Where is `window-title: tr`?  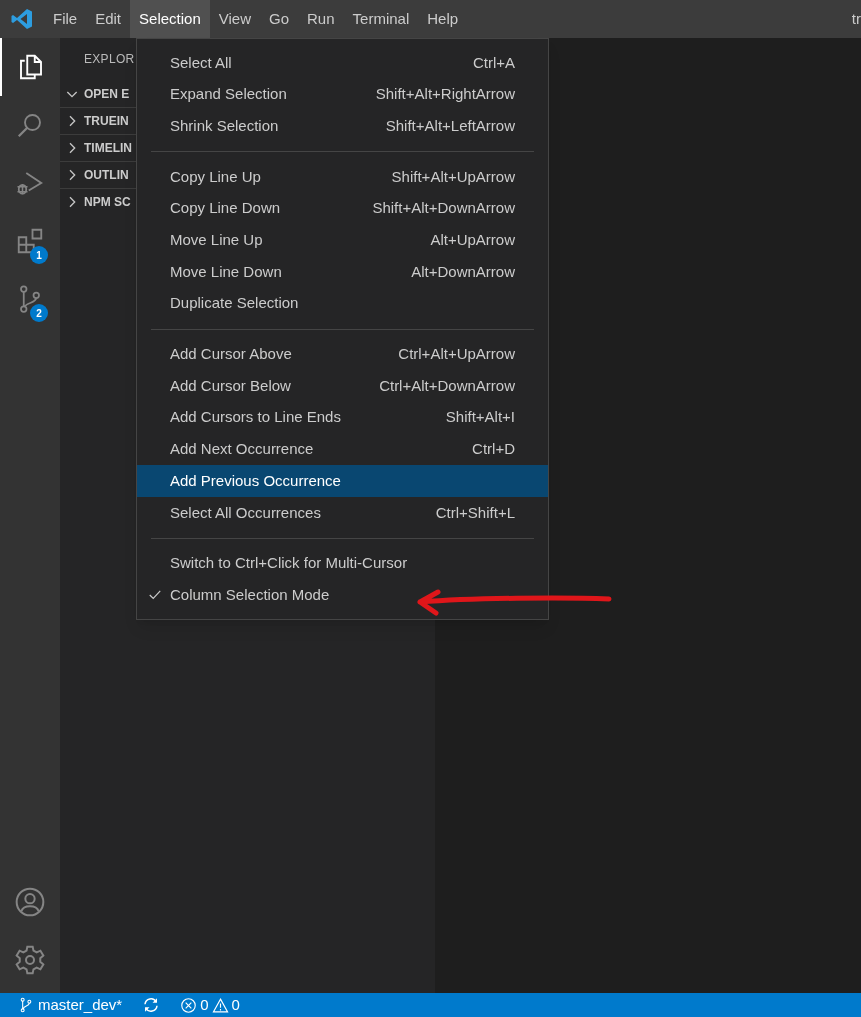
window-title: tr is located at coordinates (856, 18).